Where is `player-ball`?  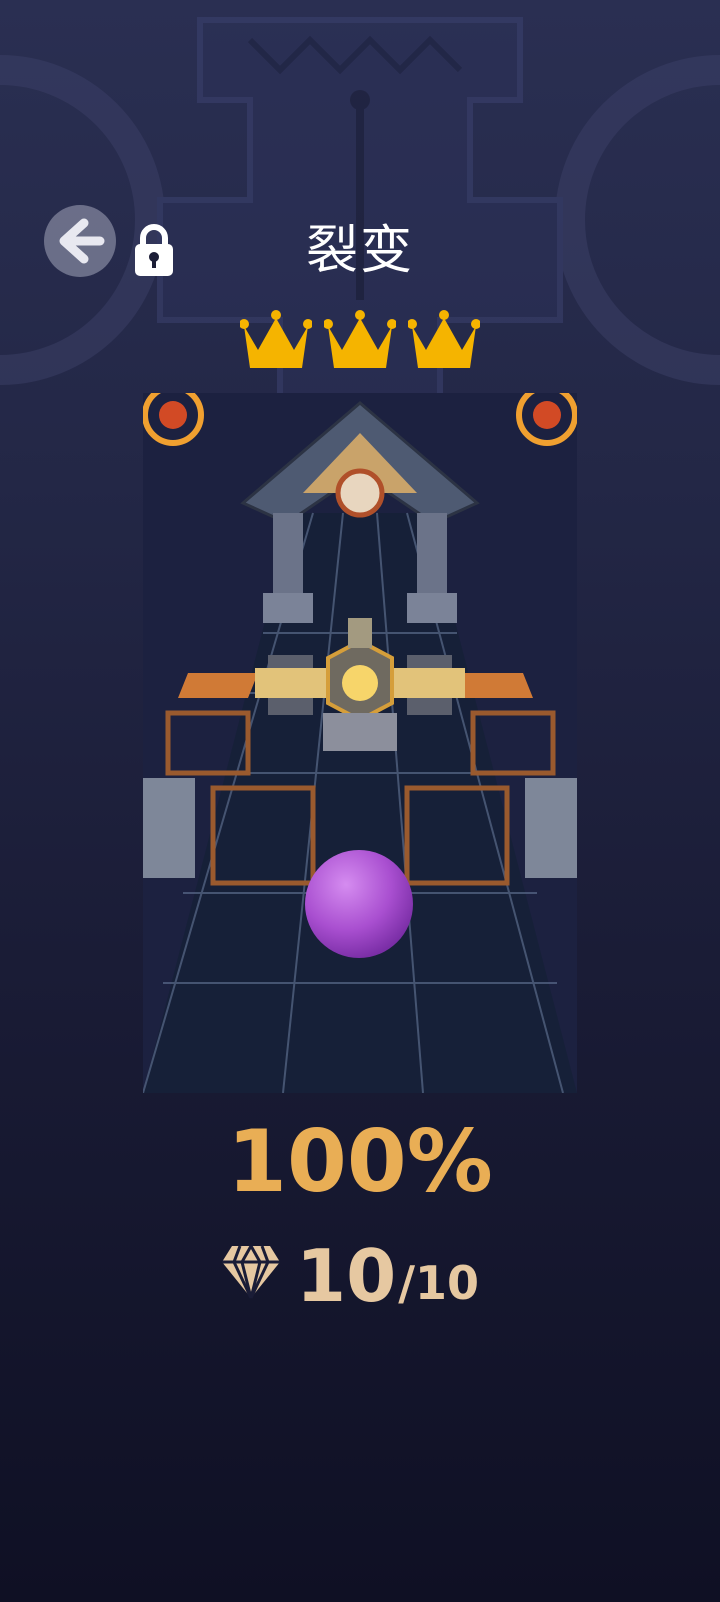 player-ball is located at coordinates (359, 904).